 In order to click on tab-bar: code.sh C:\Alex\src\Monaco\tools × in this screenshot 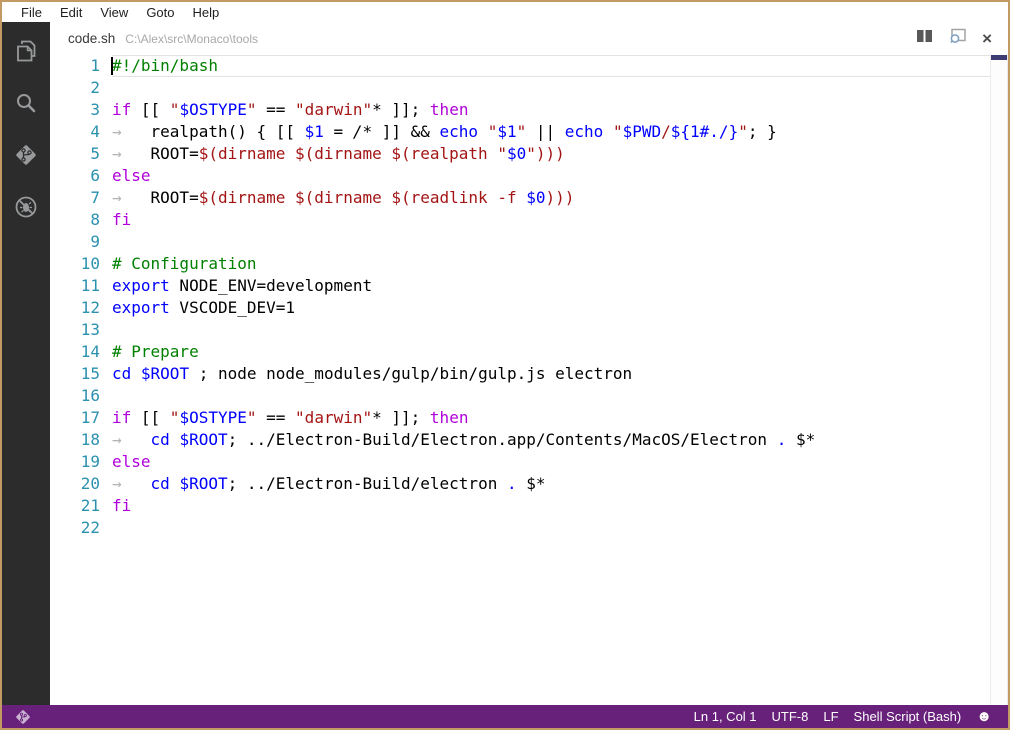, I will do `click(529, 38)`.